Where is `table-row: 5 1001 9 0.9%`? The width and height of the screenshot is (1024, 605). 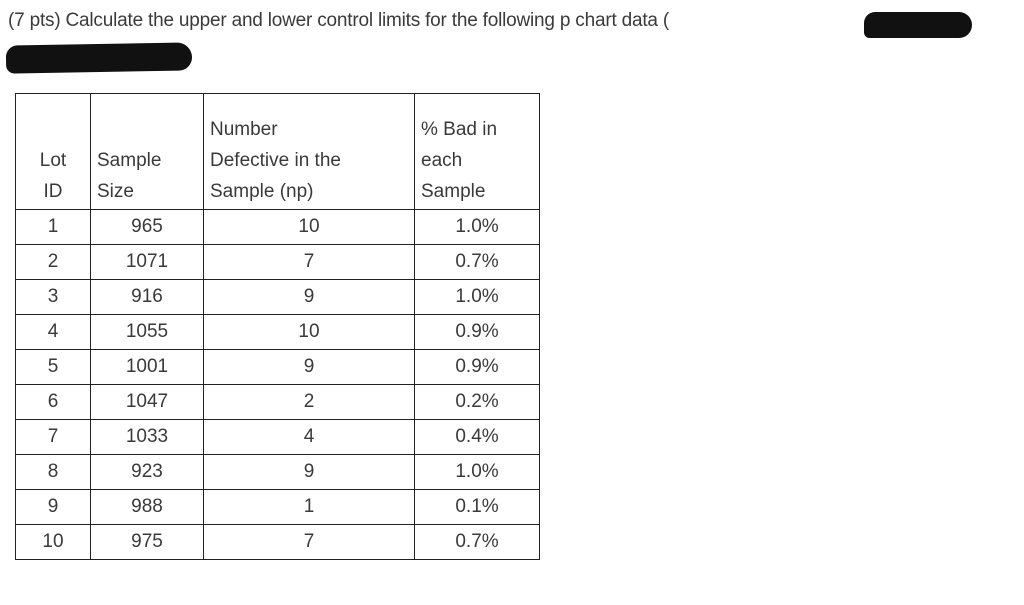 table-row: 5 1001 9 0.9% is located at coordinates (277, 367).